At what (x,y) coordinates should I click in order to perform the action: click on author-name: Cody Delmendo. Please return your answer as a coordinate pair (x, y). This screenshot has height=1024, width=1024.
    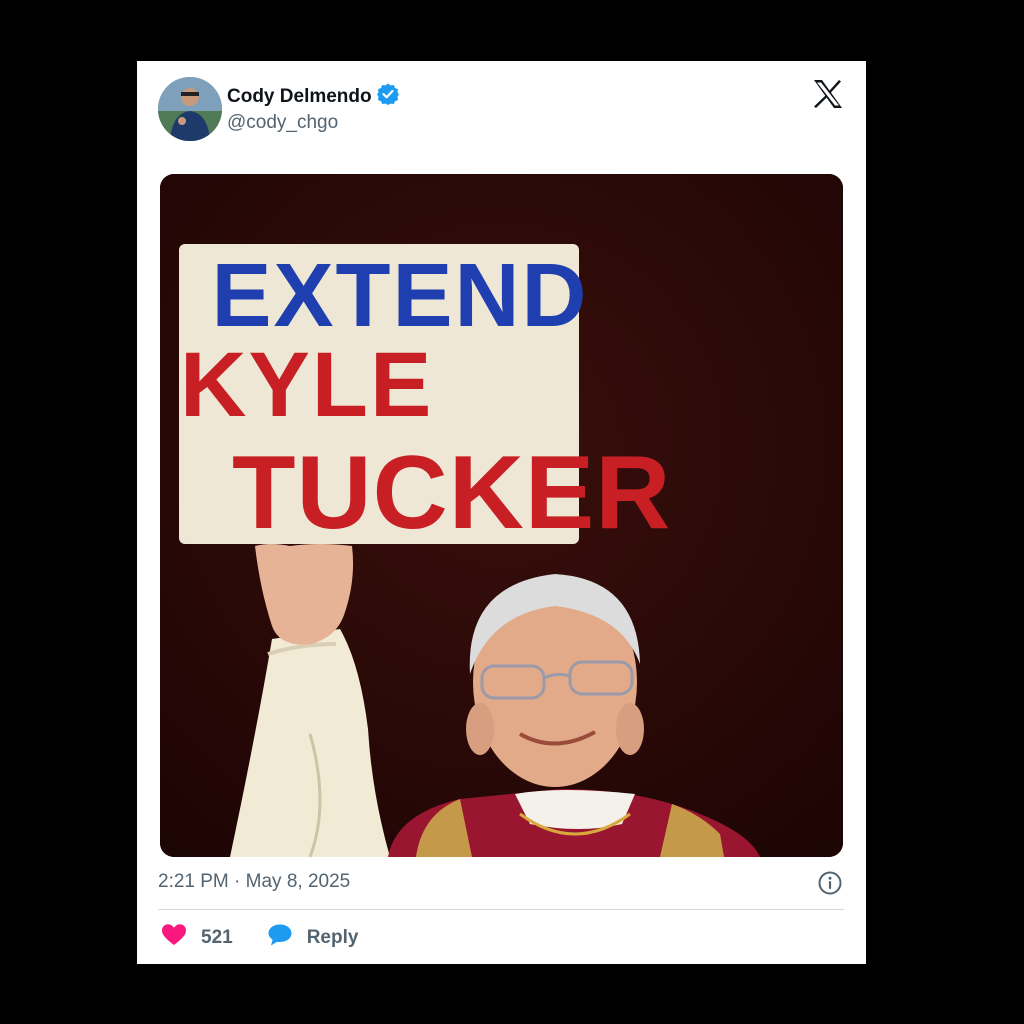
    Looking at the image, I should click on (299, 97).